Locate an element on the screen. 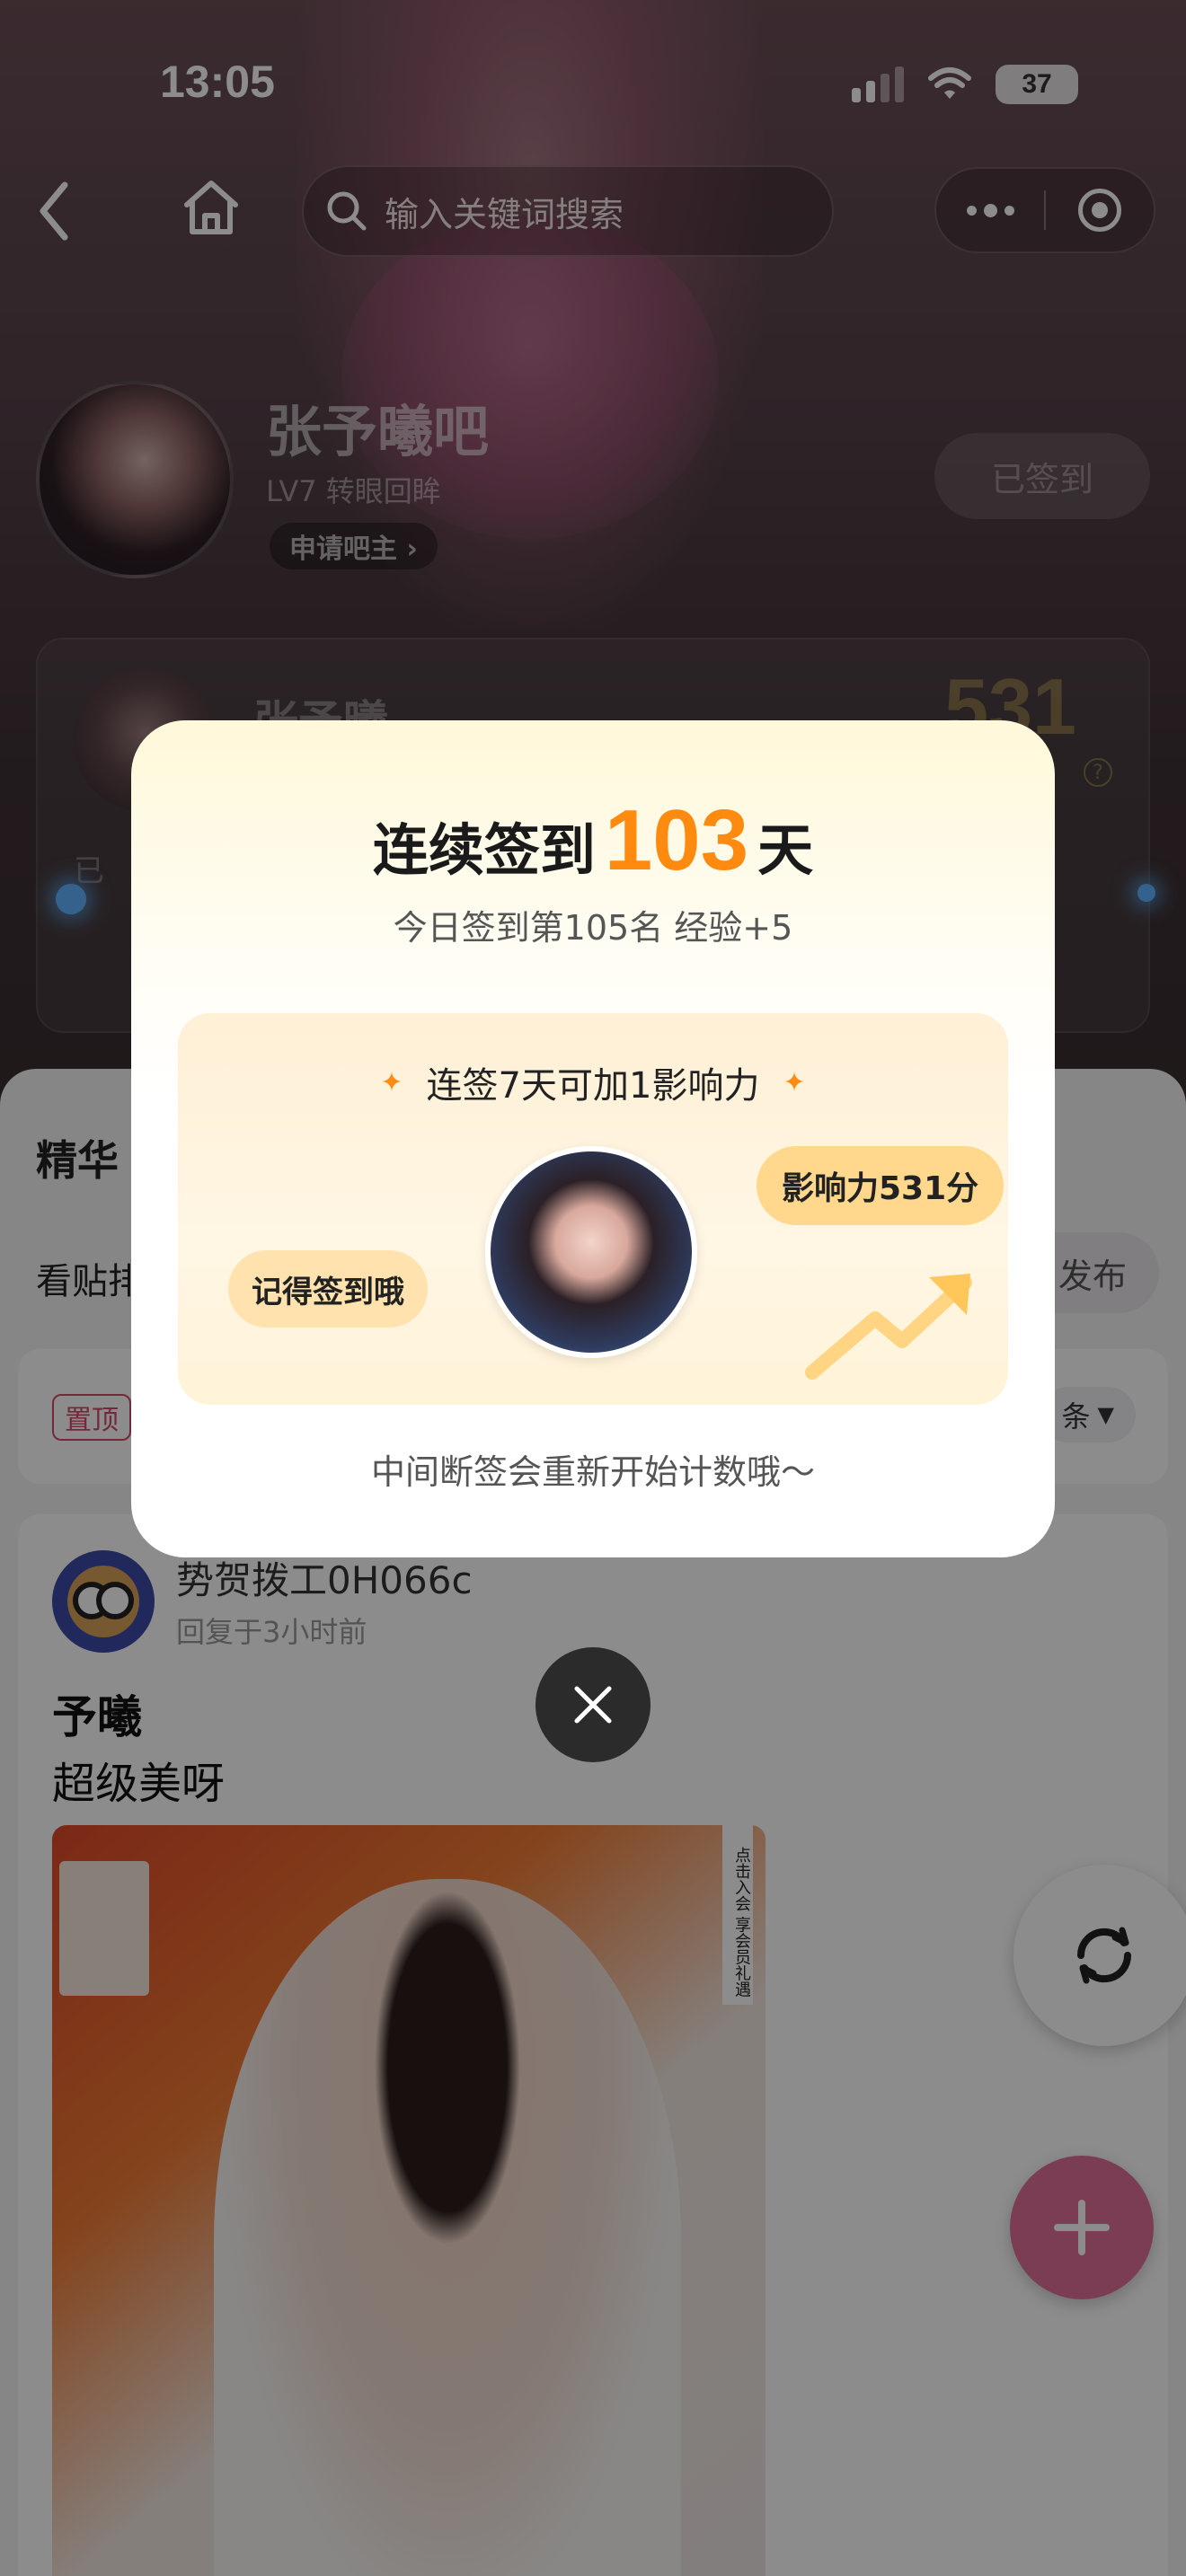 This screenshot has height=2576, width=1186. user-avatar is located at coordinates (591, 1252).